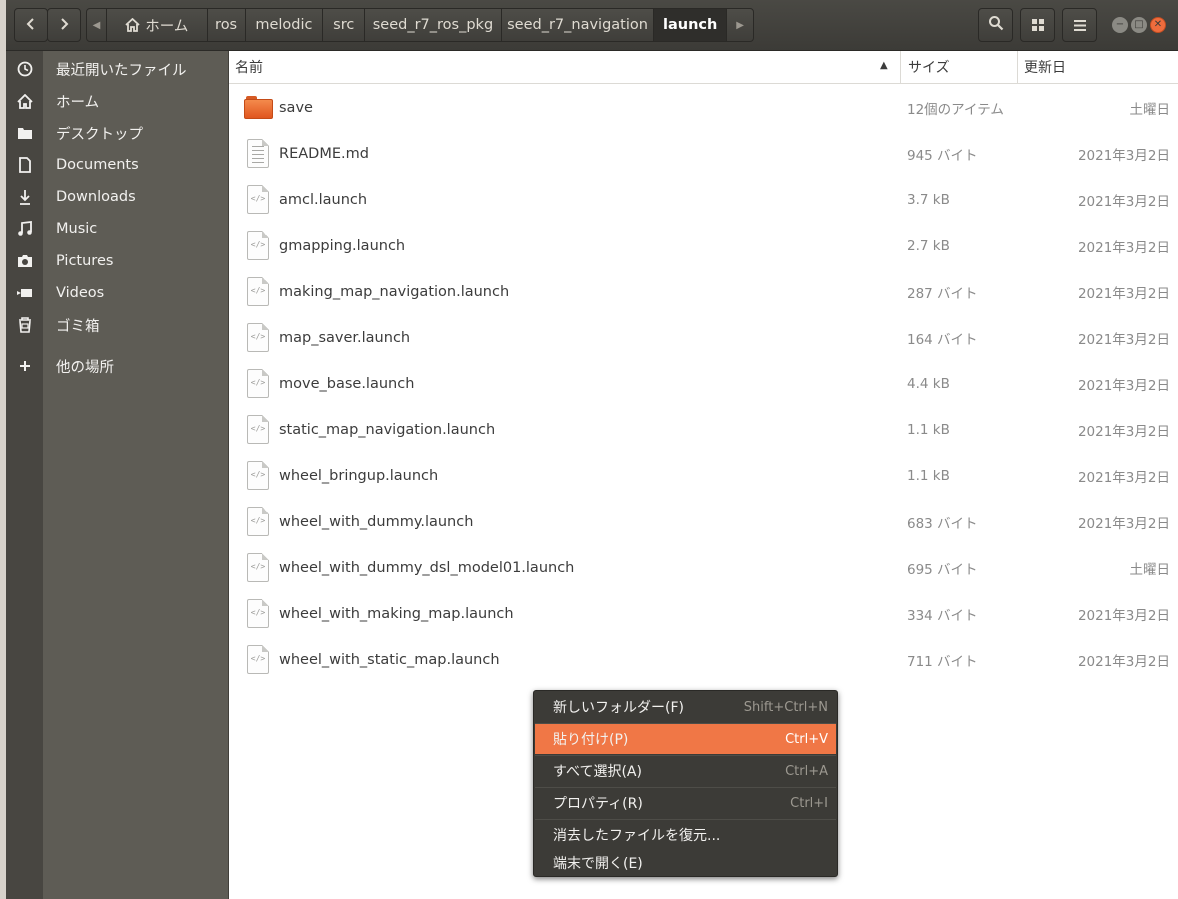 The image size is (1178, 899). I want to click on sidebar-item-label: ゴミ箱, so click(78, 326).